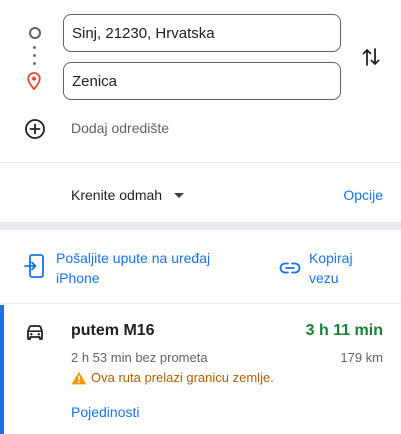  What do you see at coordinates (120, 128) in the screenshot?
I see `add-stop-label: Dodaj odredište` at bounding box center [120, 128].